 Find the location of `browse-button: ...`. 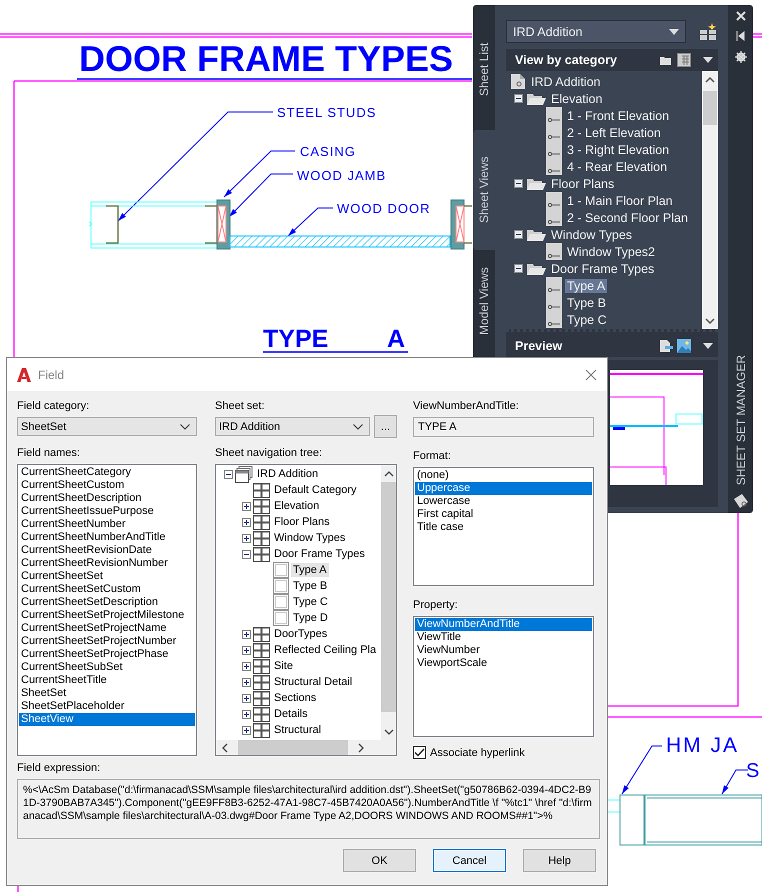

browse-button: ... is located at coordinates (385, 426).